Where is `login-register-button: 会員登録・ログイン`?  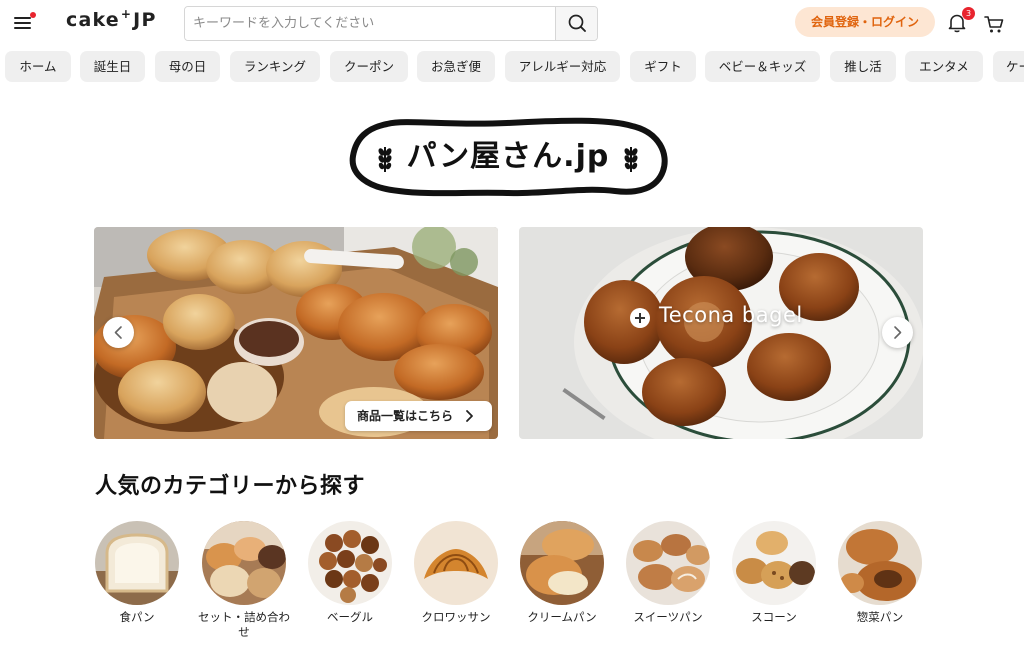 login-register-button: 会員登録・ログイン is located at coordinates (865, 22).